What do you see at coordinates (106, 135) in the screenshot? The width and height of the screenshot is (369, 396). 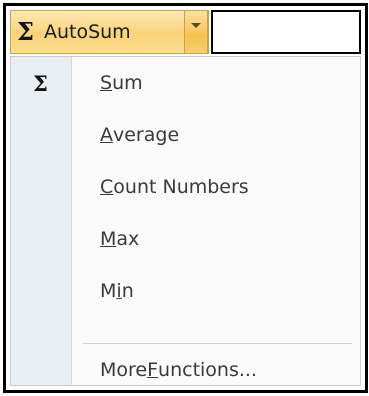 I see `menu-item-average-accel: A` at bounding box center [106, 135].